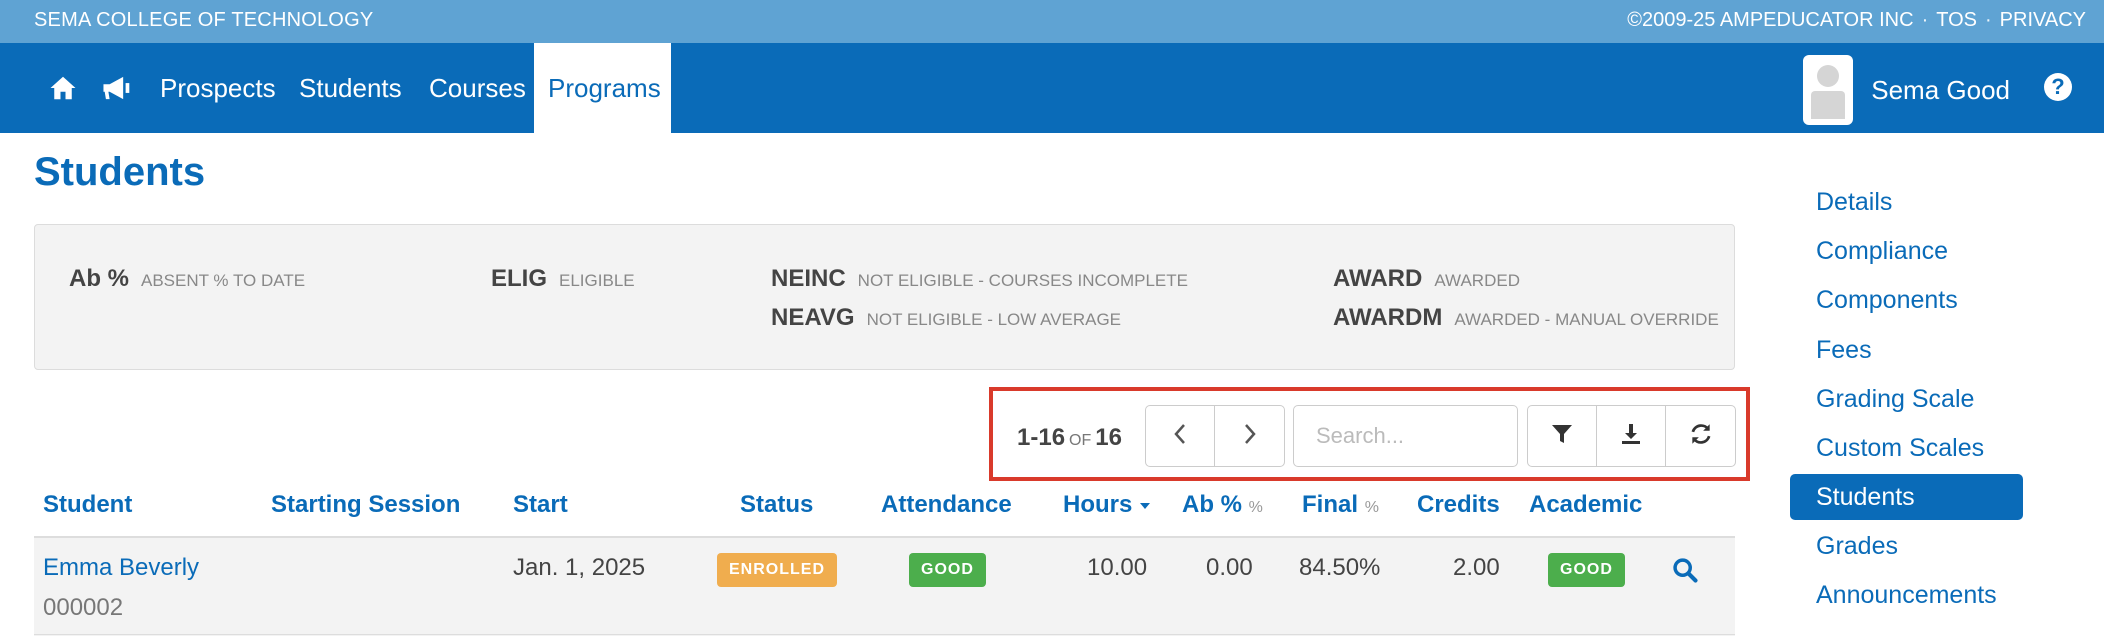  What do you see at coordinates (1080, 440) in the screenshot?
I see `pager-of: OF` at bounding box center [1080, 440].